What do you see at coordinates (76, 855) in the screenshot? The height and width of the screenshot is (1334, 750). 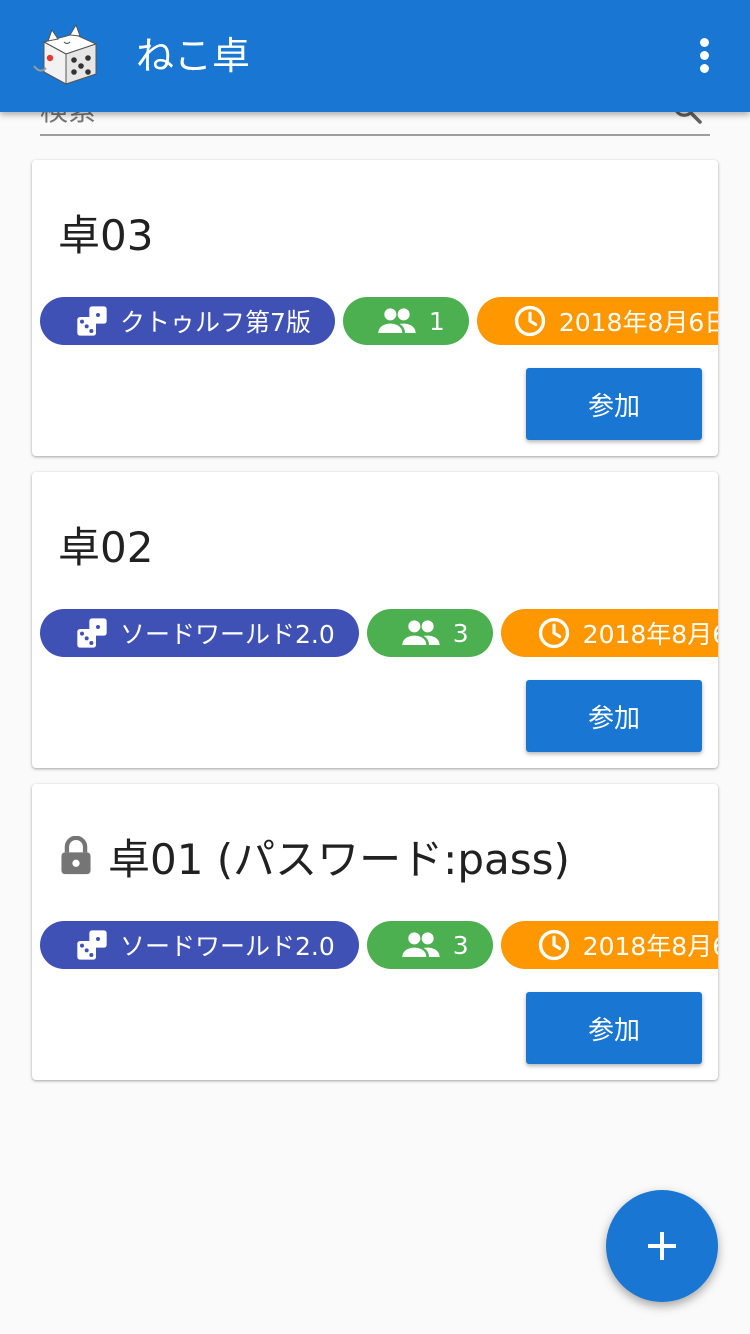 I see `lock-icon` at bounding box center [76, 855].